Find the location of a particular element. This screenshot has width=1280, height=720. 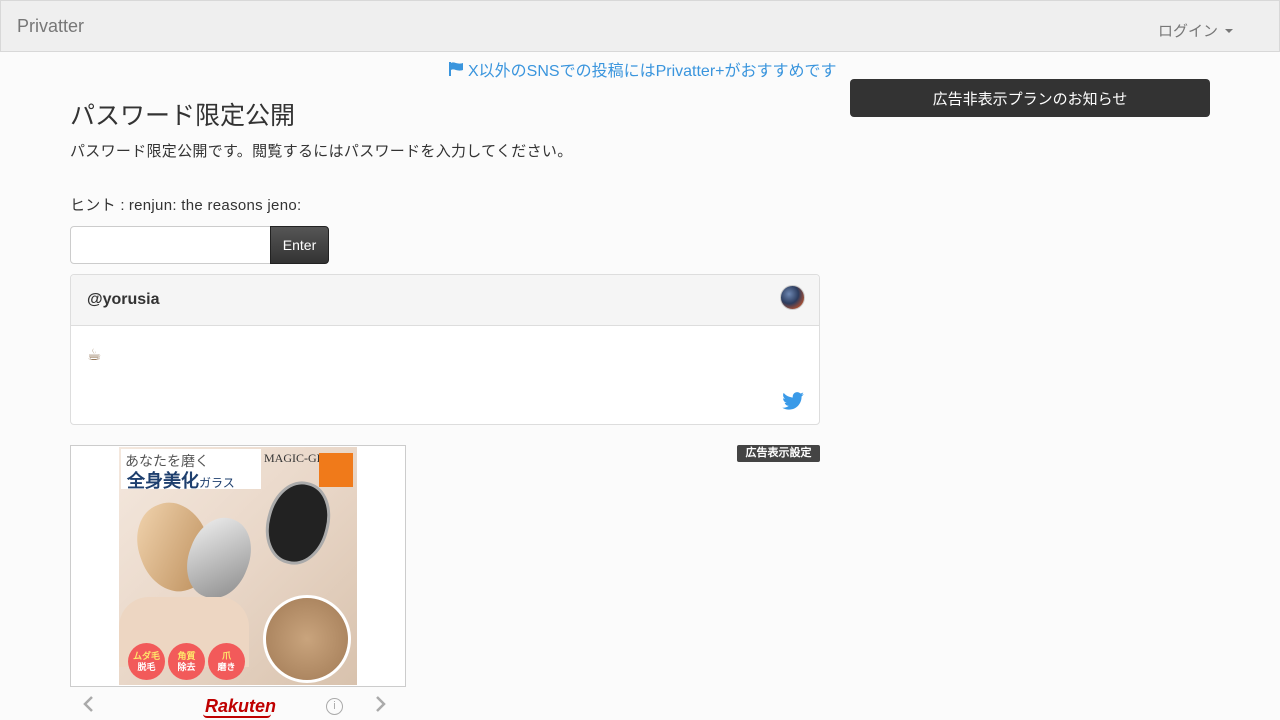

ad-headline-2-small: ガラス is located at coordinates (217, 483).